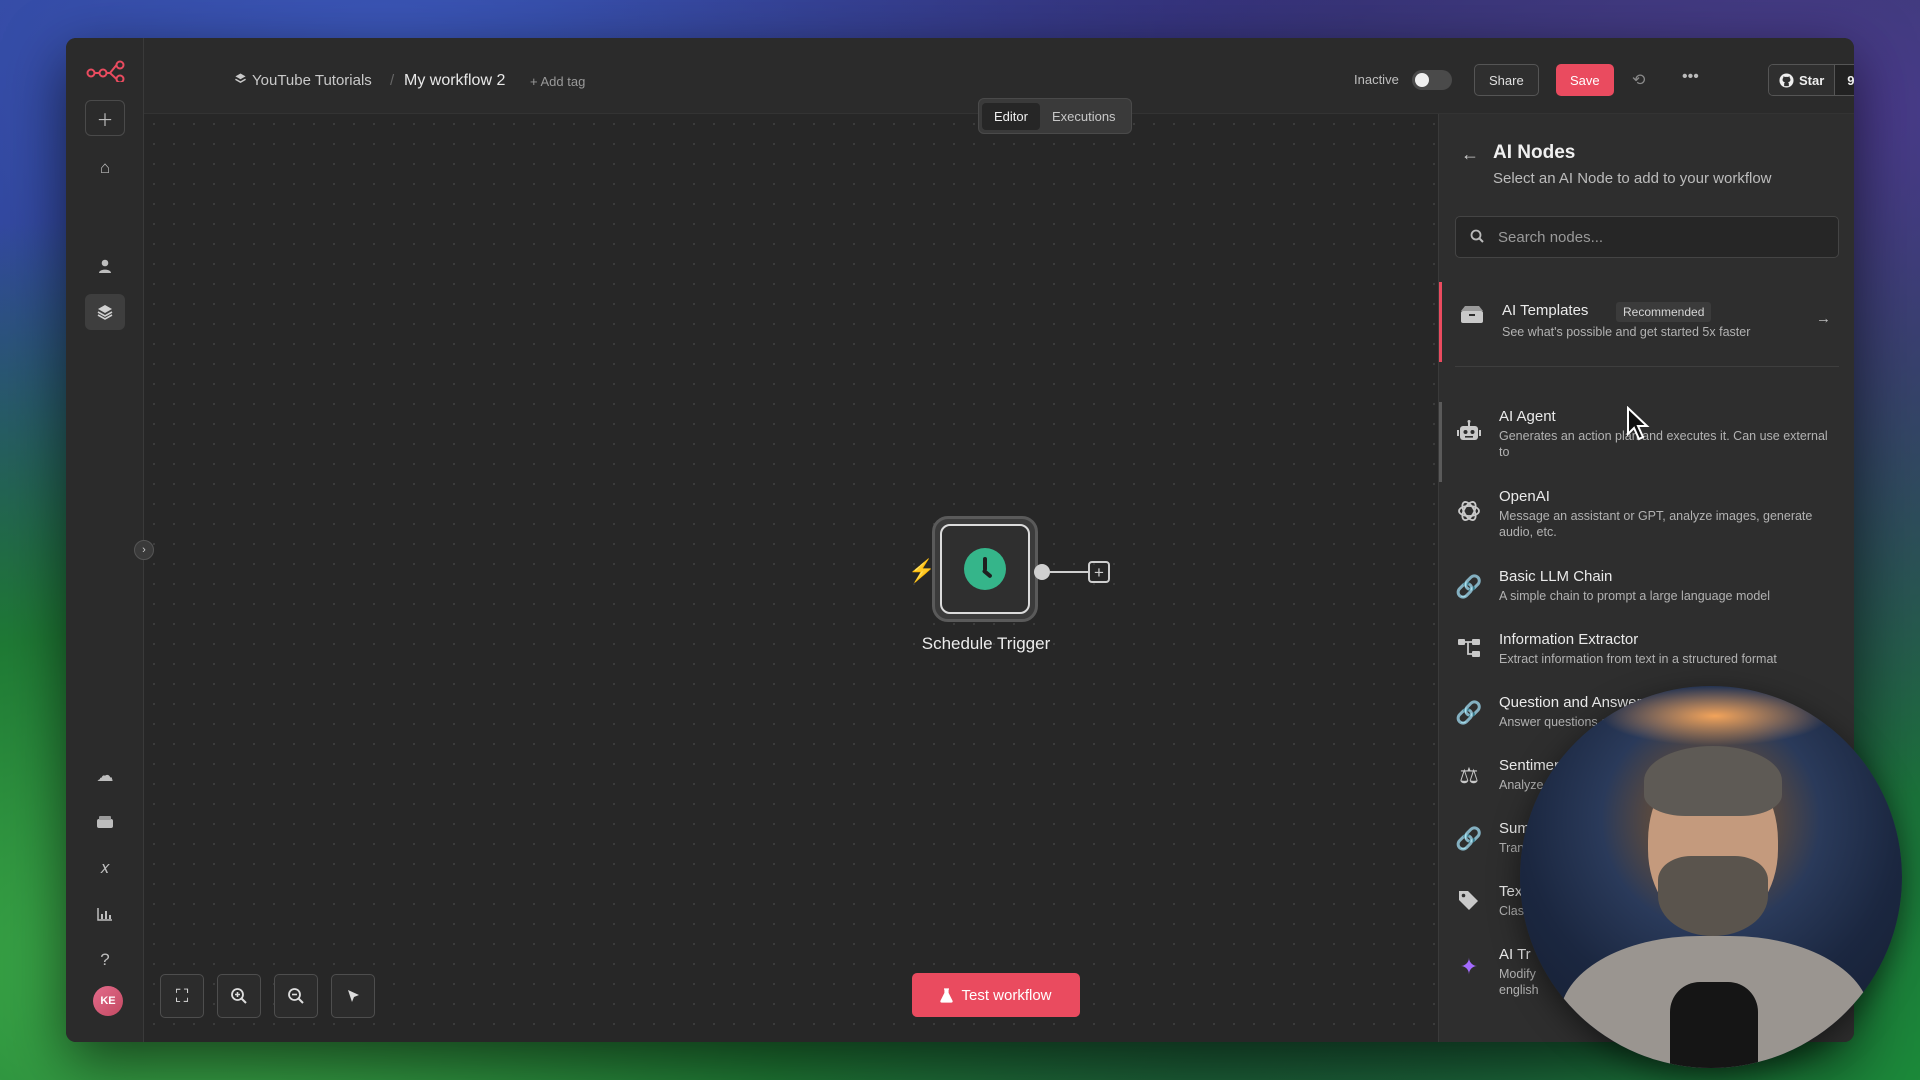 This screenshot has height=1080, width=1920. I want to click on balance-scale-icon: ⚖, so click(1469, 775).